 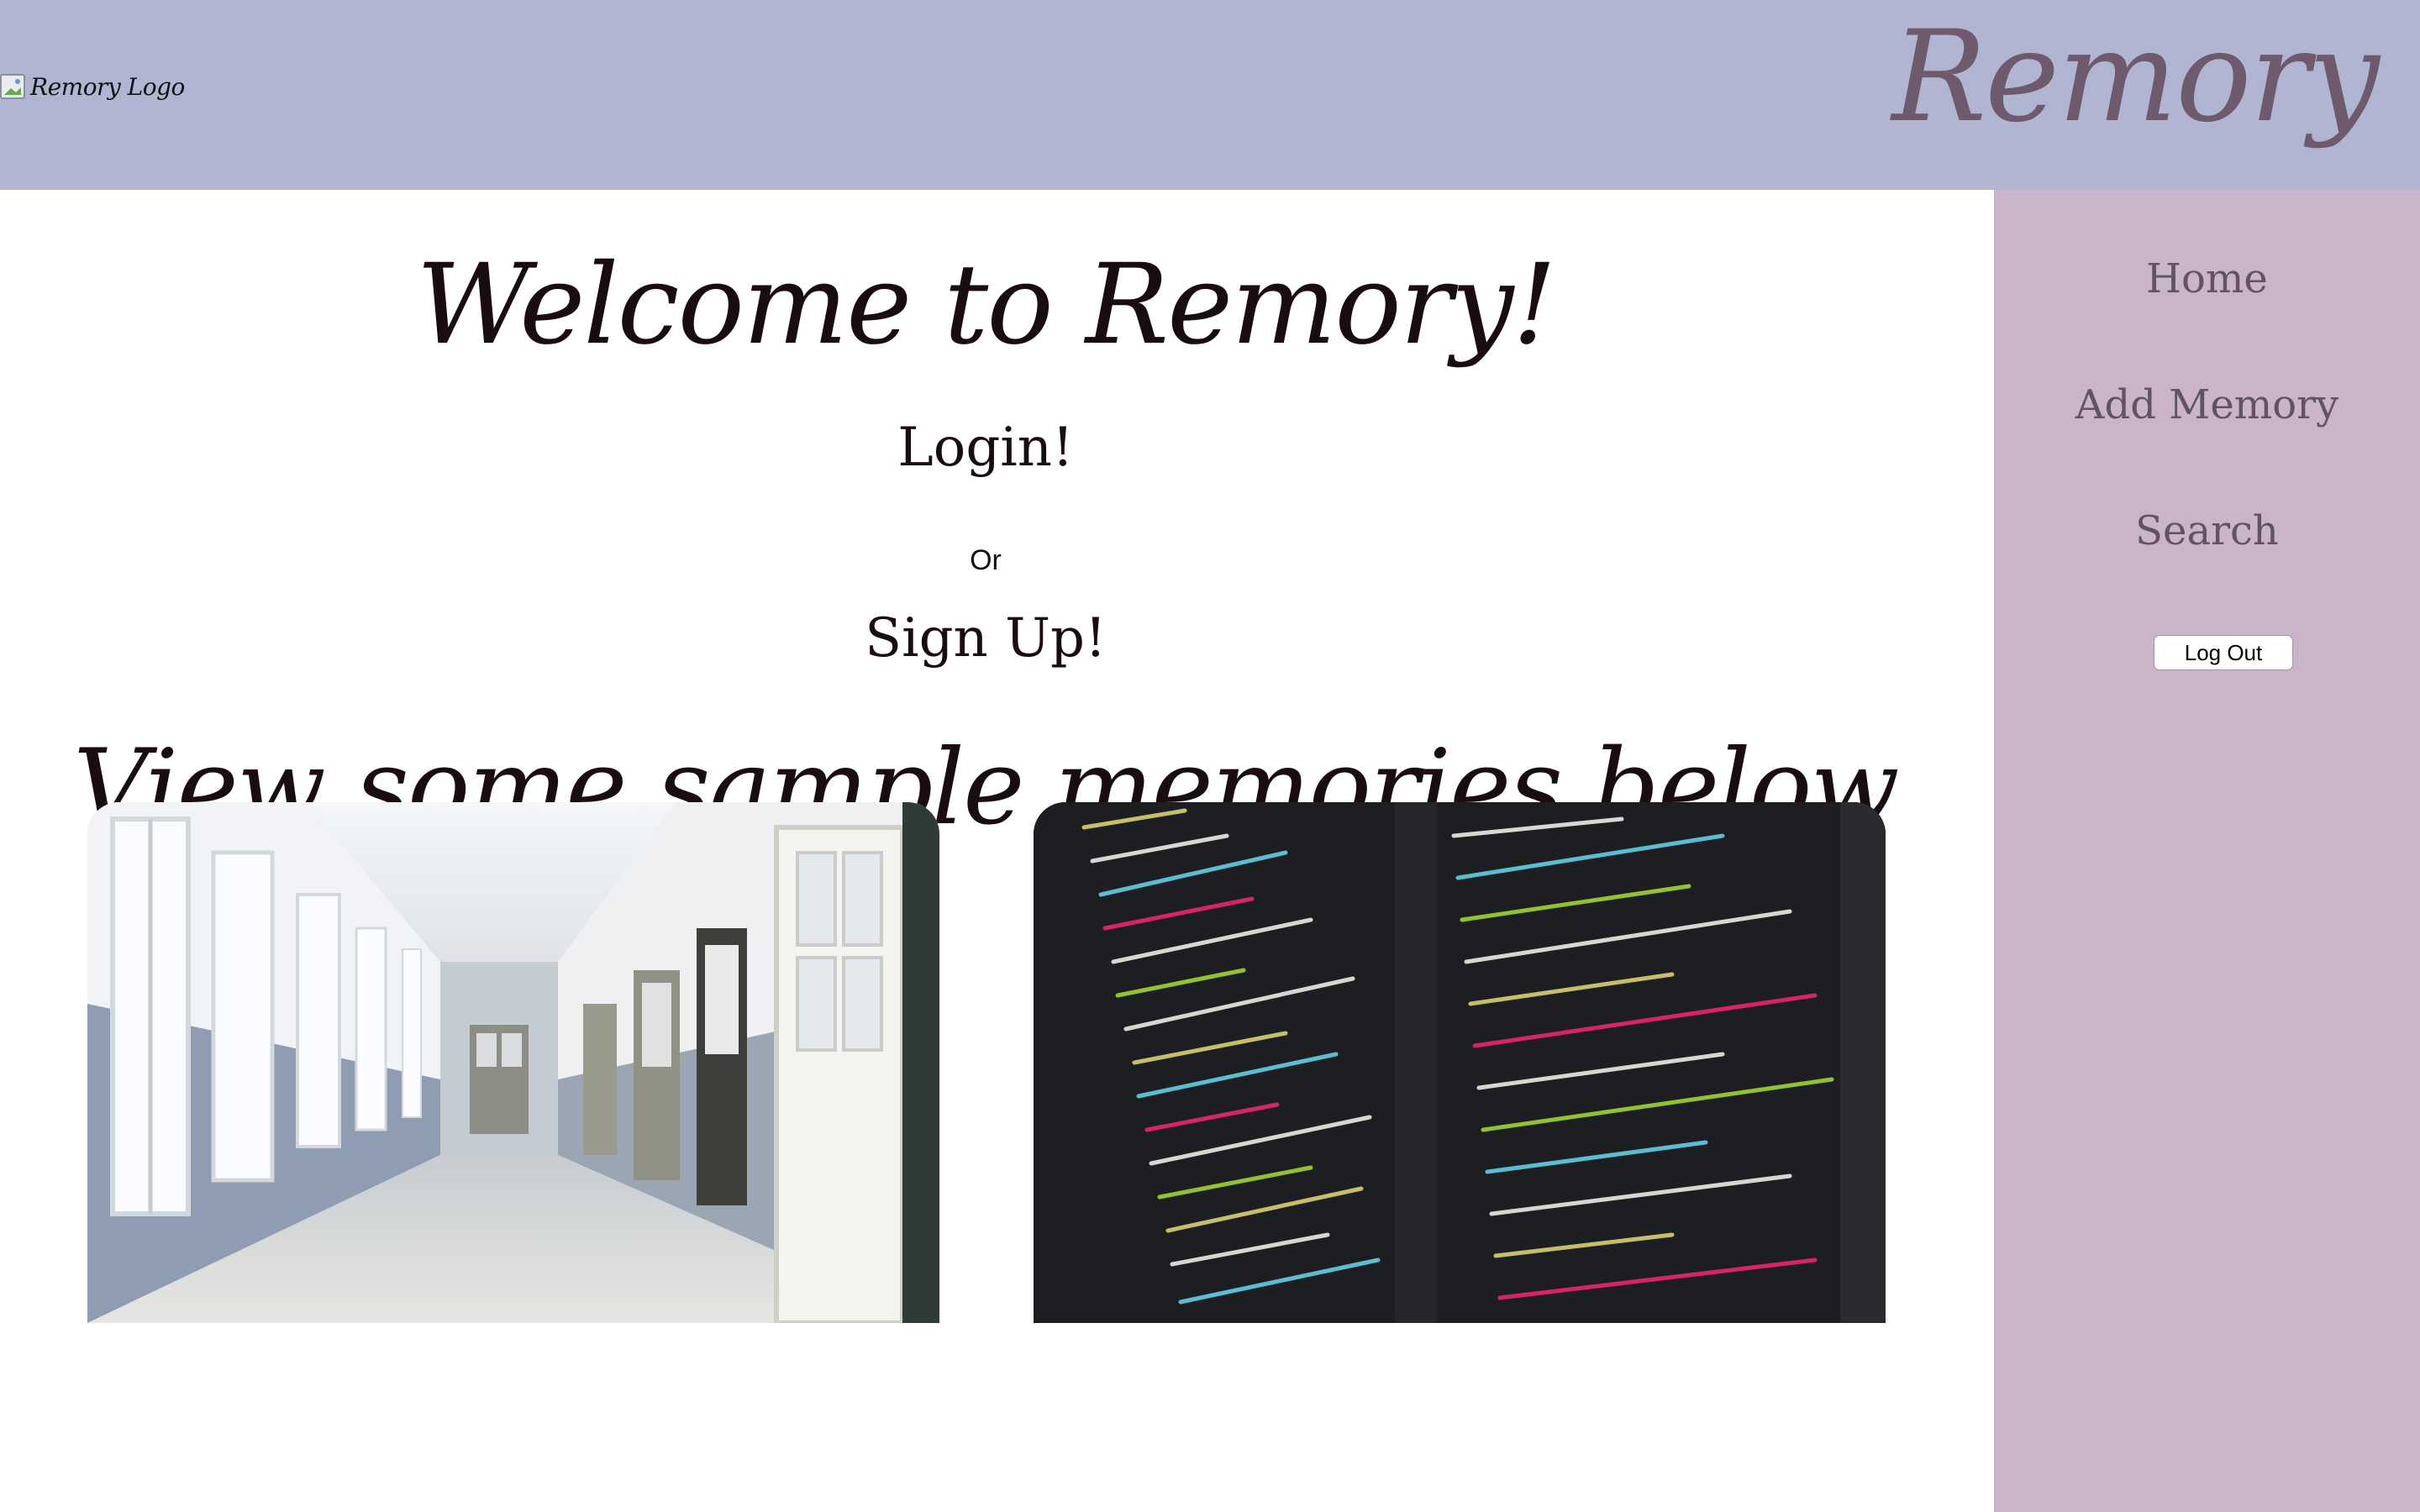 I want to click on memory-card-hallway, so click(x=513, y=1062).